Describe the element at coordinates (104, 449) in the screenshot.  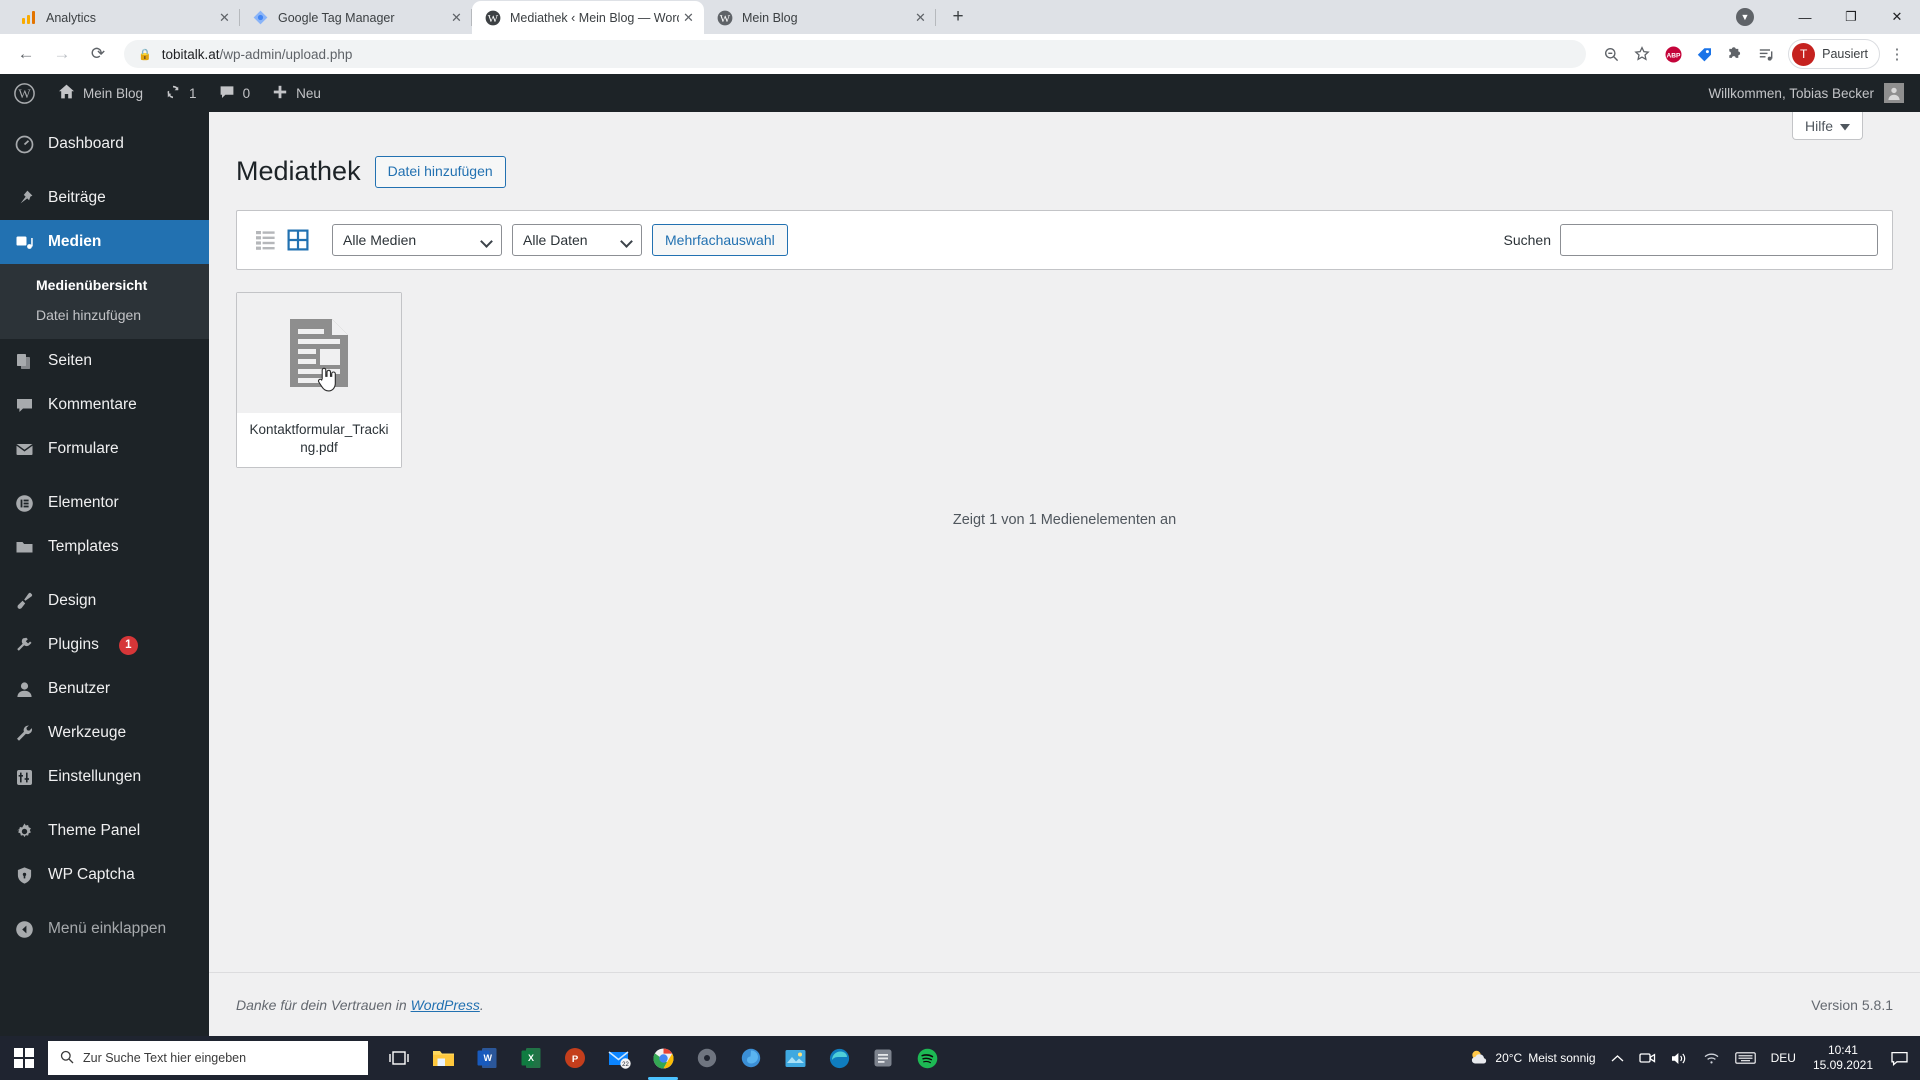
I see `sidebar-item-formulare: Formulare` at that location.